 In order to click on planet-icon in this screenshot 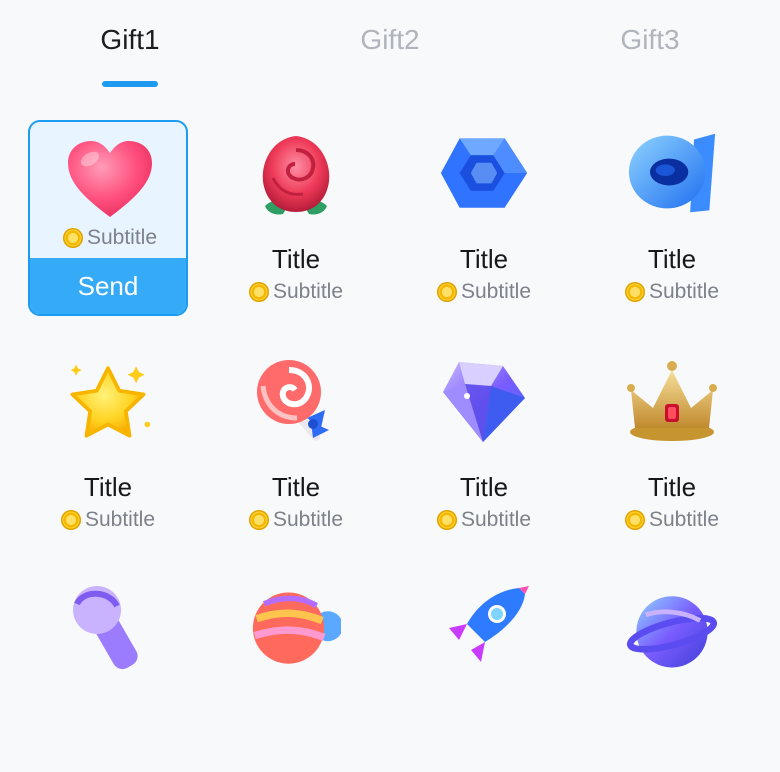, I will do `click(672, 629)`.